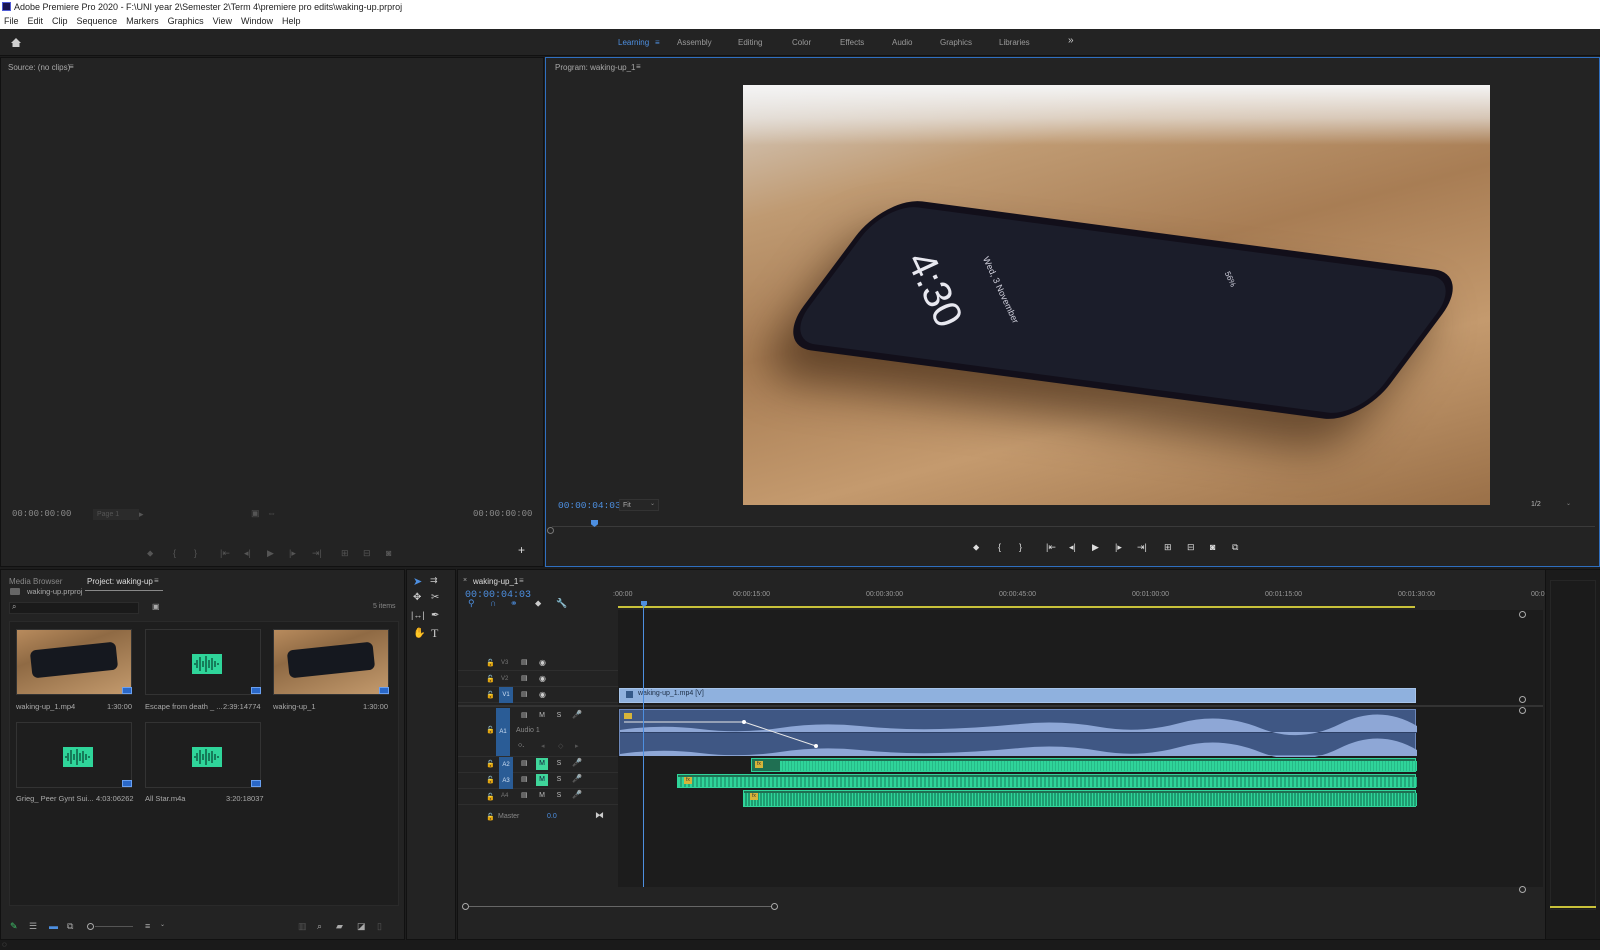  I want to click on workspace-tab-effects: Effects, so click(852, 42).